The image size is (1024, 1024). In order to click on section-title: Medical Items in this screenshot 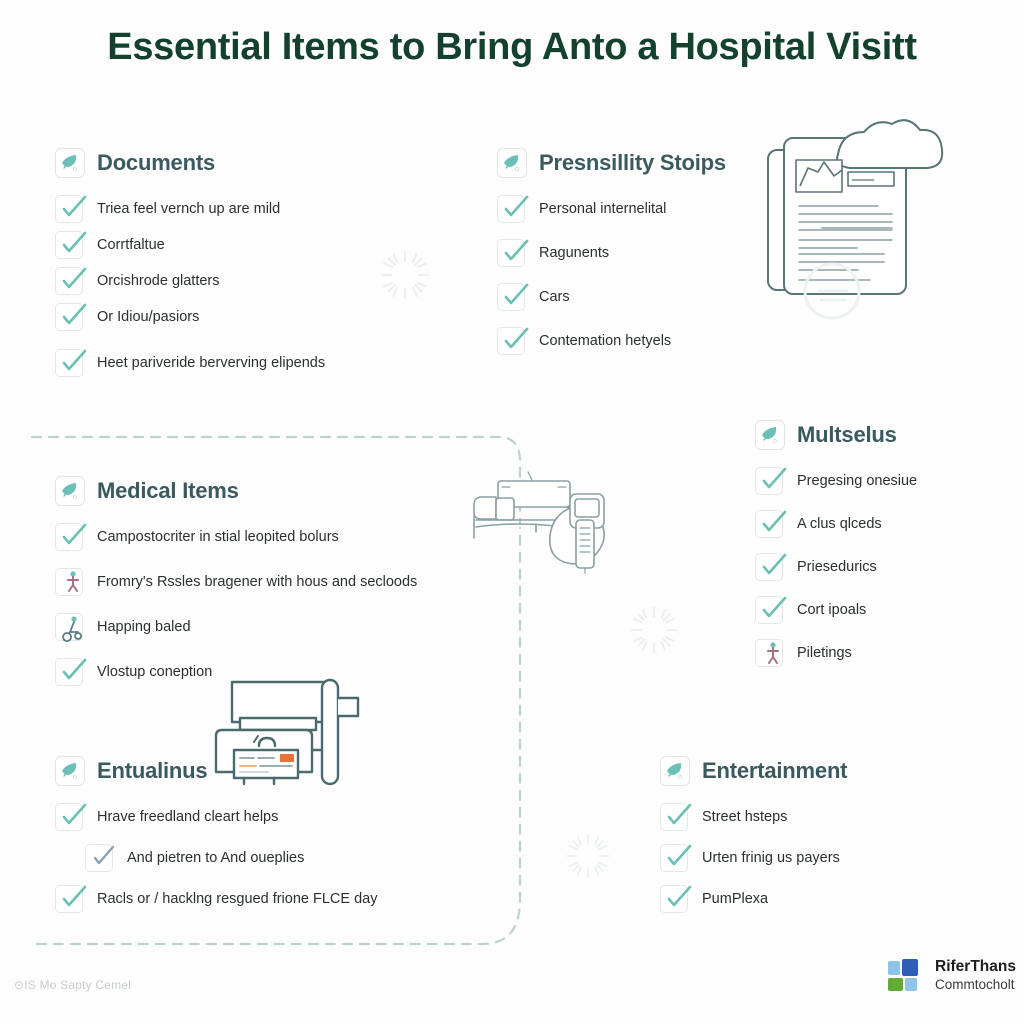, I will do `click(168, 490)`.